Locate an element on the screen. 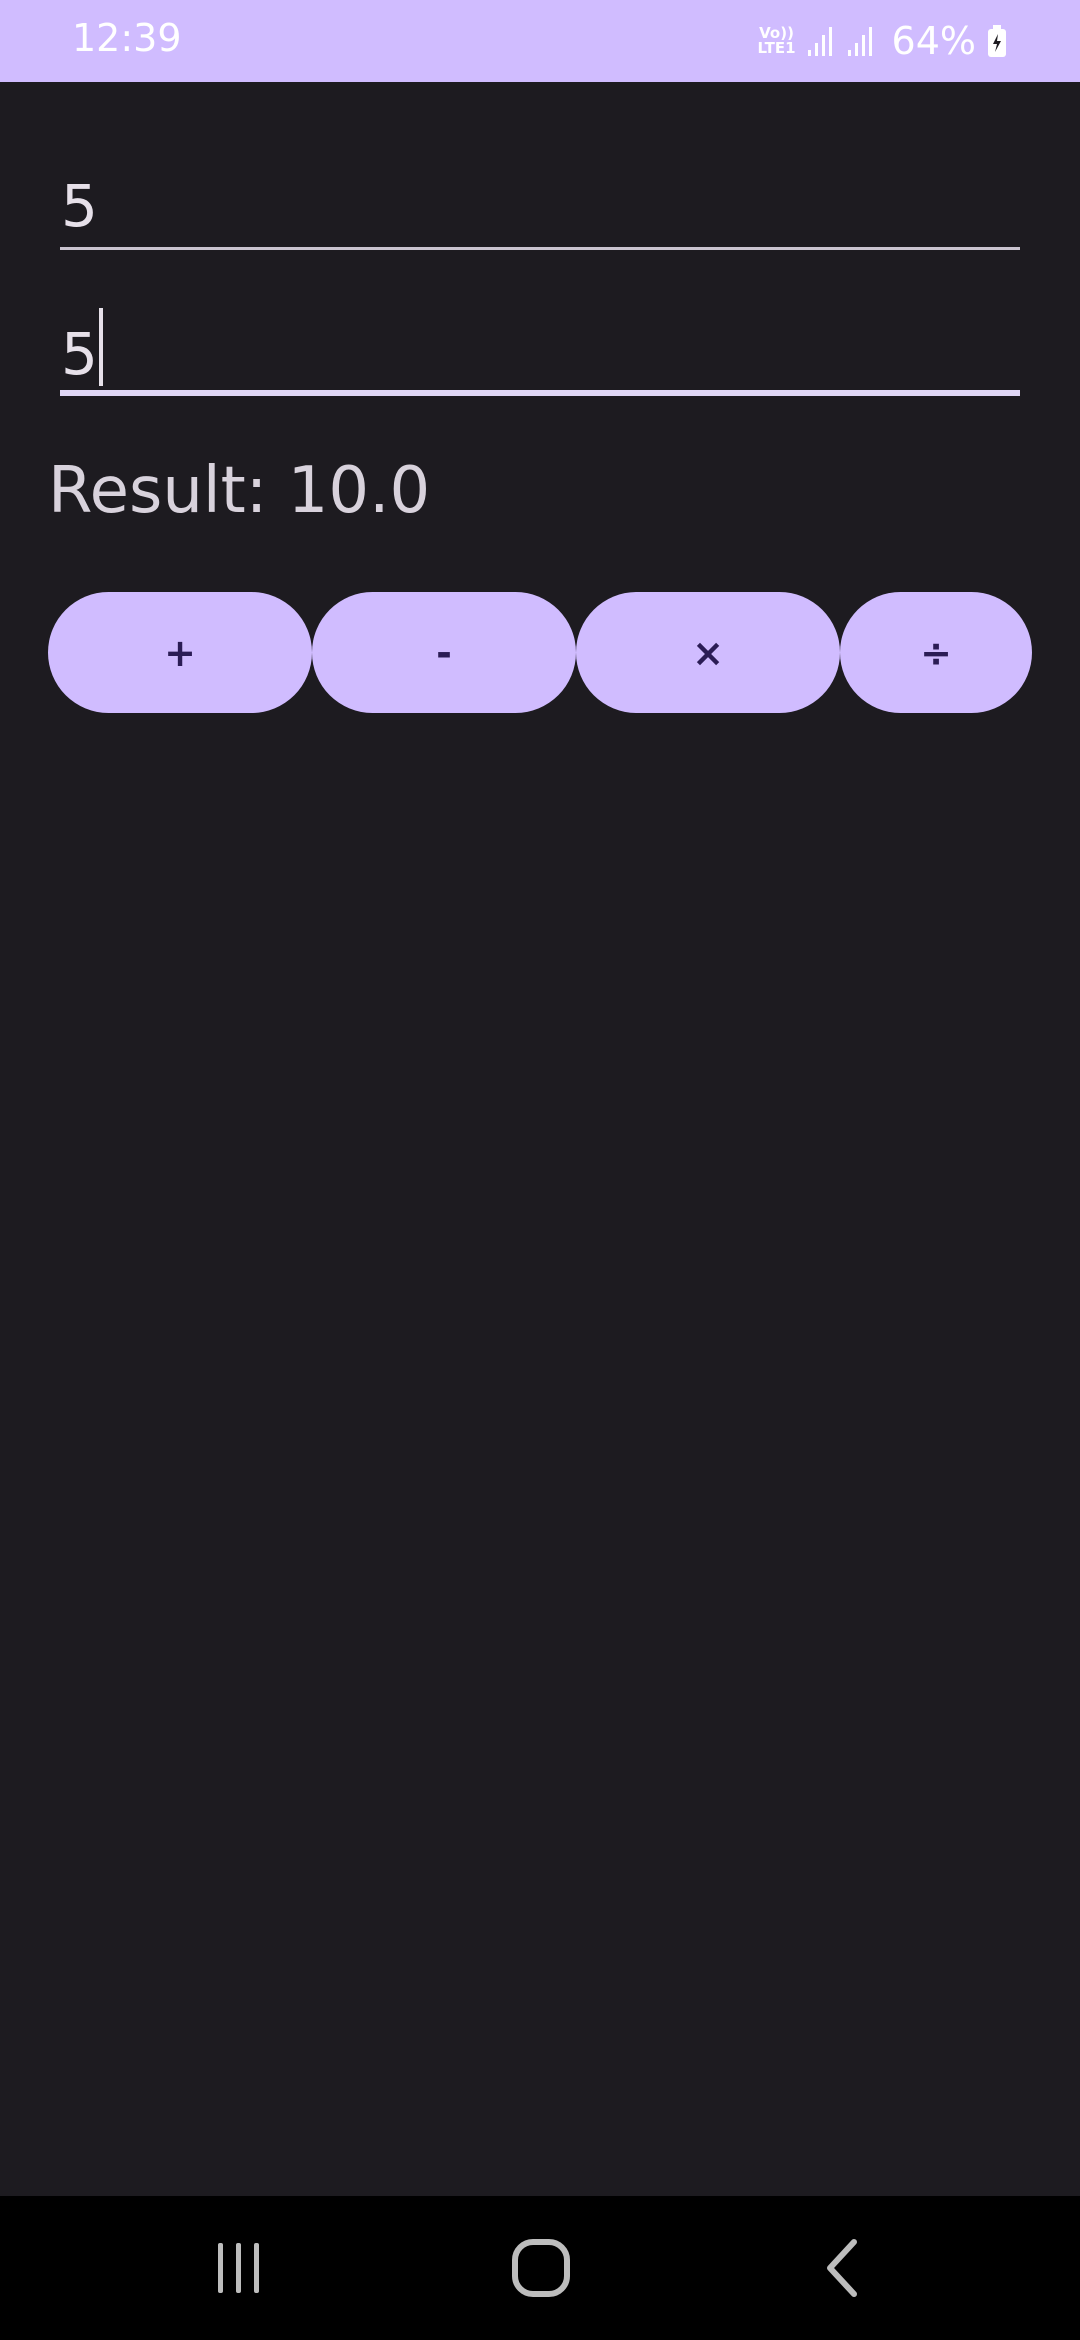 Image resolution: width=1080 pixels, height=2340 pixels. home-button is located at coordinates (541, 2268).